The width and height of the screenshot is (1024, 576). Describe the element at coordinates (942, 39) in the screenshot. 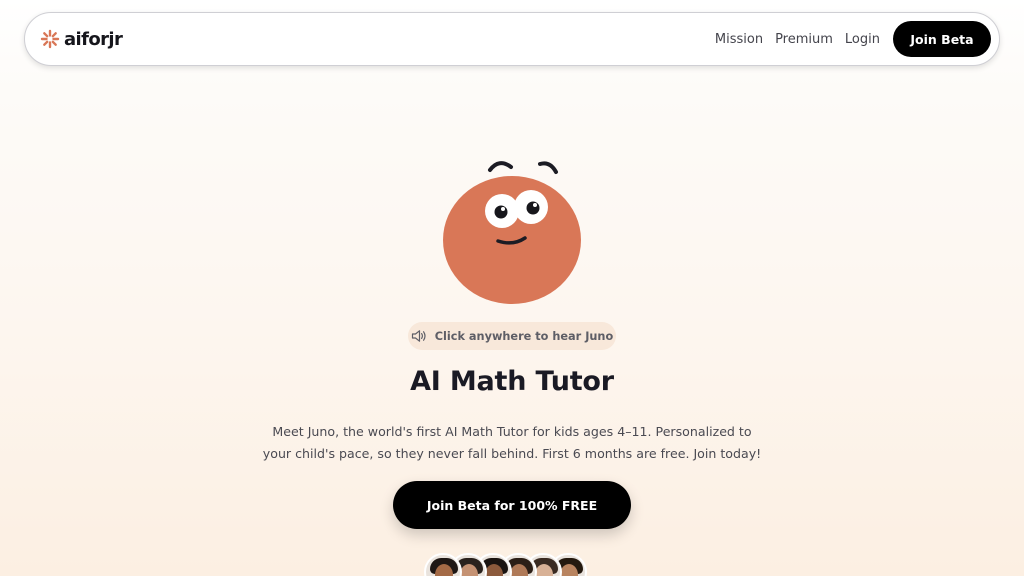

I see `join-beta-button: Join Beta` at that location.